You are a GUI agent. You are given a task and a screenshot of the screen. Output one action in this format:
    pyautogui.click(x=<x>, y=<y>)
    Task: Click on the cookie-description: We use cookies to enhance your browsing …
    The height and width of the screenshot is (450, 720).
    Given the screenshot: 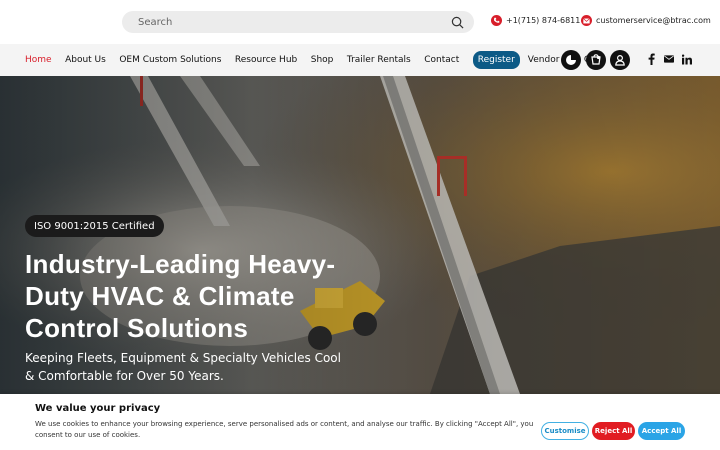 What is the action you would take?
    pyautogui.click(x=284, y=429)
    